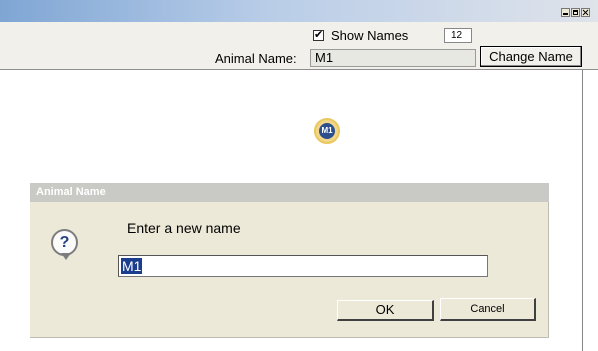 The image size is (598, 351). Describe the element at coordinates (299, 11) in the screenshot. I see `title-bar` at that location.